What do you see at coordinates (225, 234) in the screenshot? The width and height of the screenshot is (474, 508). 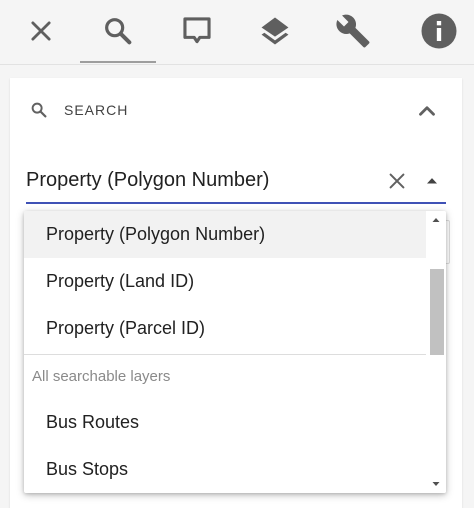 I see `dropdown-option: Property (Polygon Number)` at bounding box center [225, 234].